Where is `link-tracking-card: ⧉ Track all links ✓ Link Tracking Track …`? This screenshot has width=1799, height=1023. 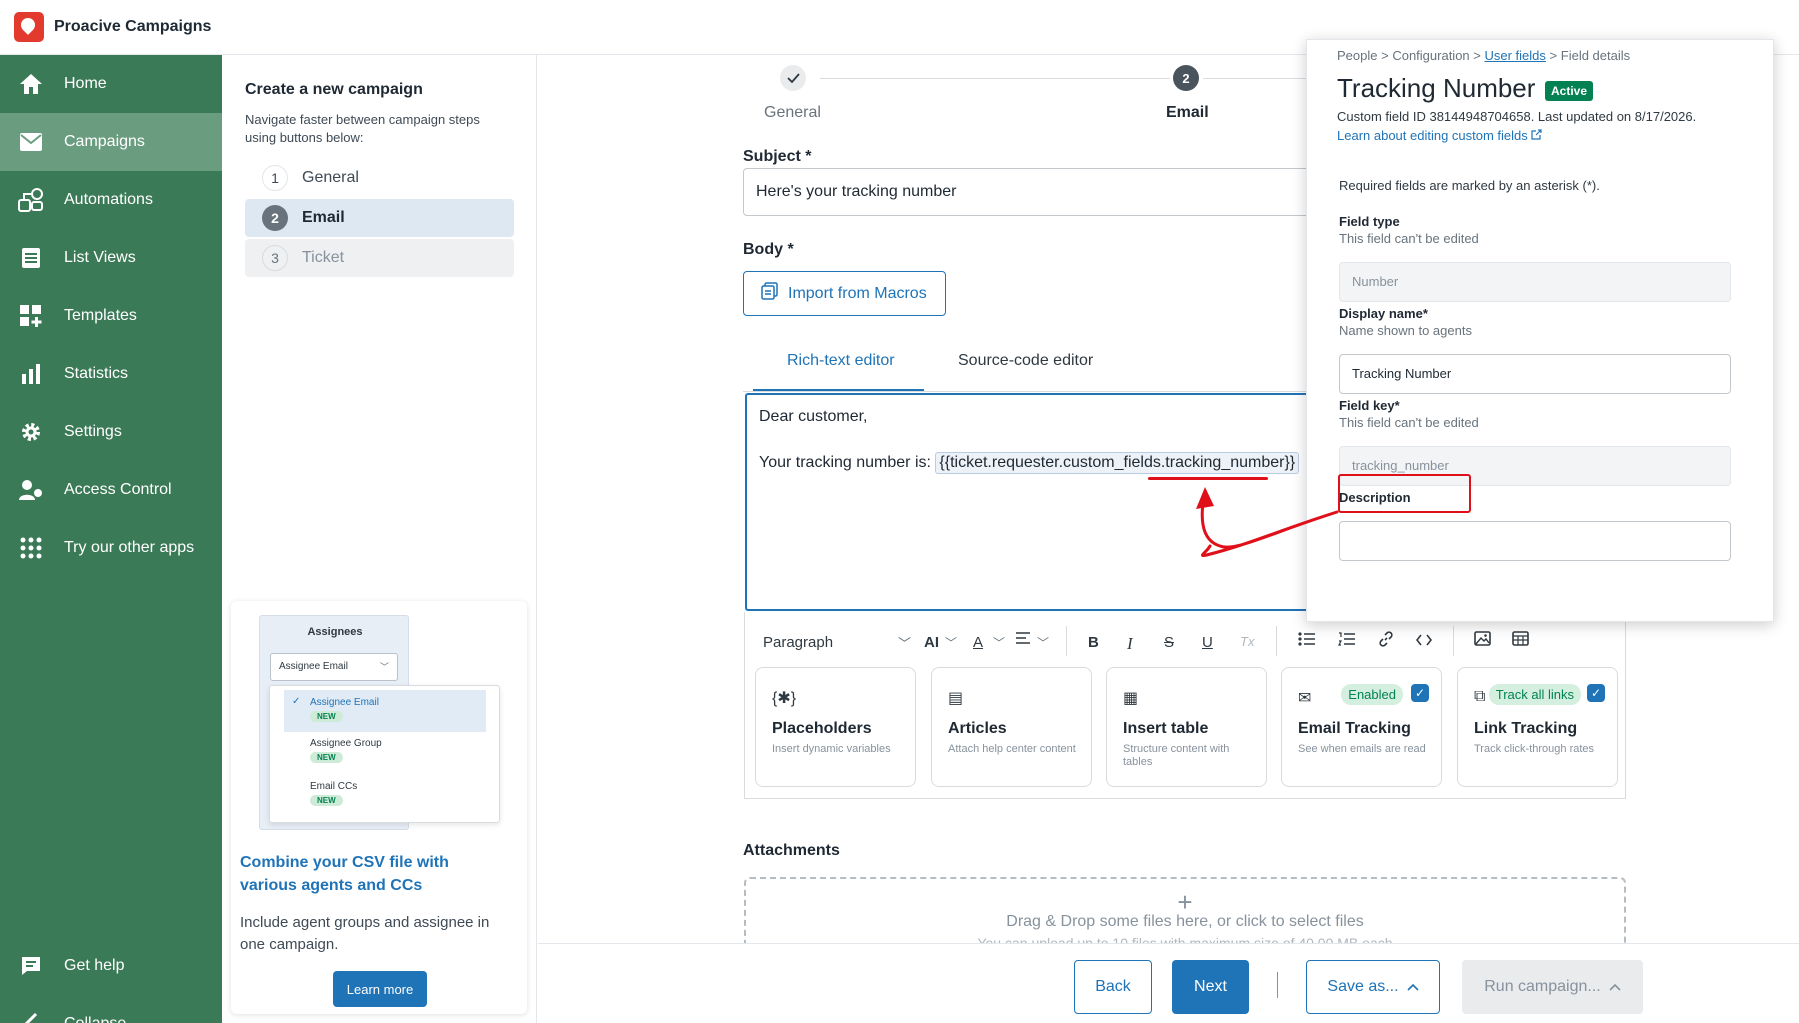 link-tracking-card: ⧉ Track all links ✓ Link Tracking Track … is located at coordinates (1537, 727).